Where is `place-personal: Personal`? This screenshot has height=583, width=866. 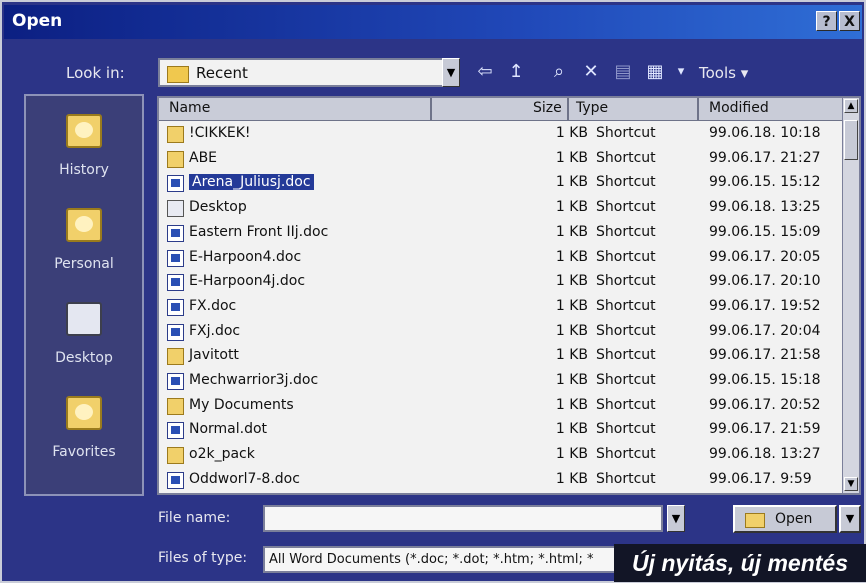
place-personal: Personal is located at coordinates (84, 245).